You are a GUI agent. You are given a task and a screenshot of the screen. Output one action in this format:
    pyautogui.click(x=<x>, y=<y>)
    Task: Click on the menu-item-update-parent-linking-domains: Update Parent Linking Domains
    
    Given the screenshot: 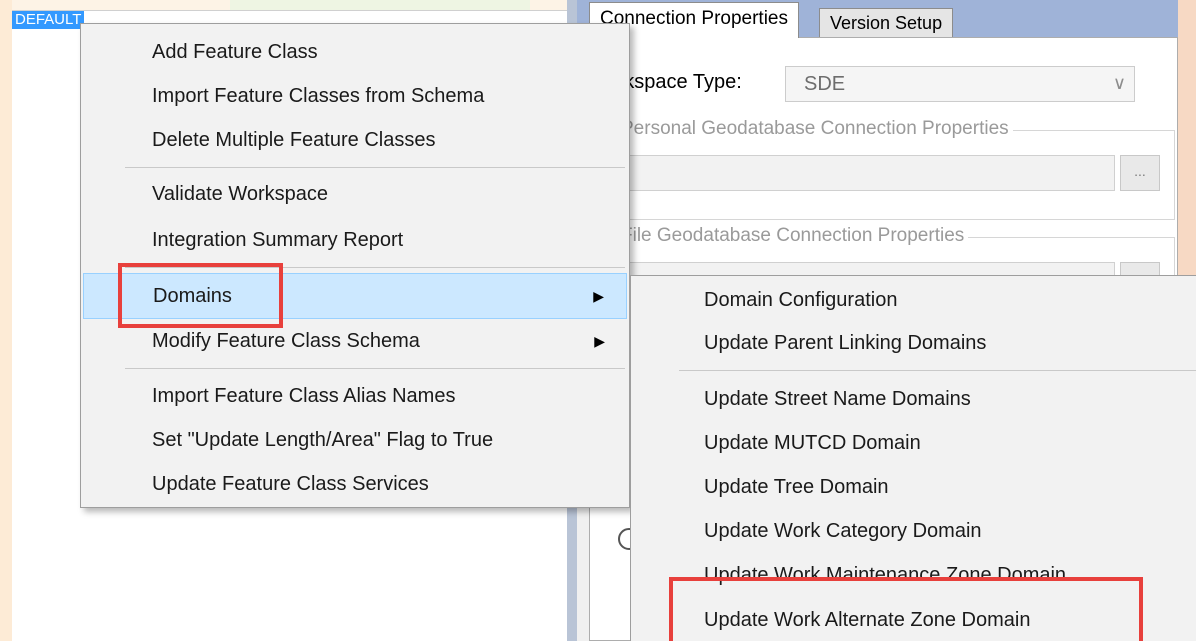 What is the action you would take?
    pyautogui.click(x=913, y=343)
    